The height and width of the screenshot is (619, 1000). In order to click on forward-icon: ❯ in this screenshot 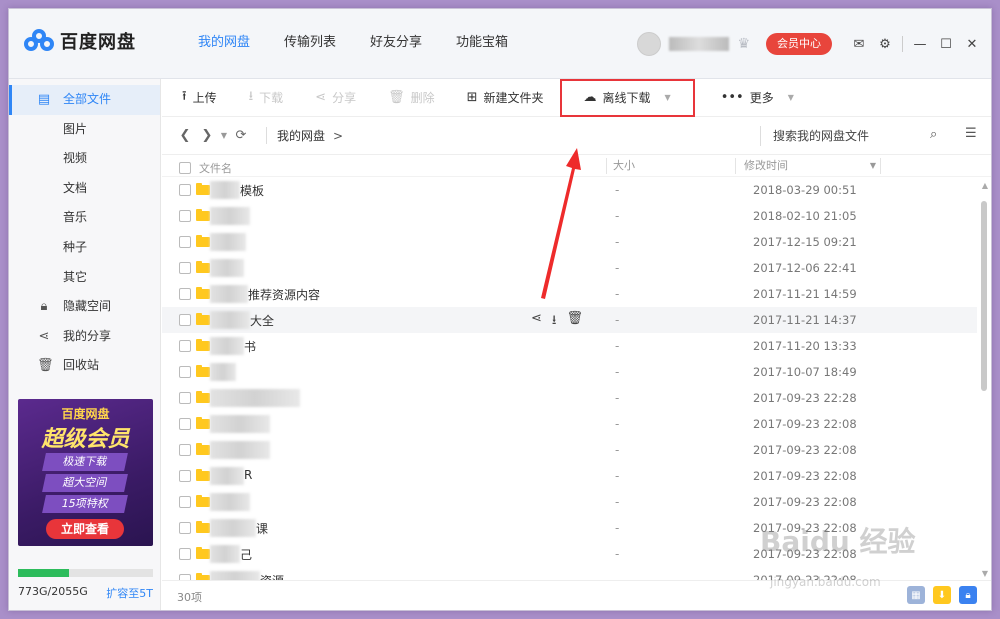, I will do `click(207, 135)`.